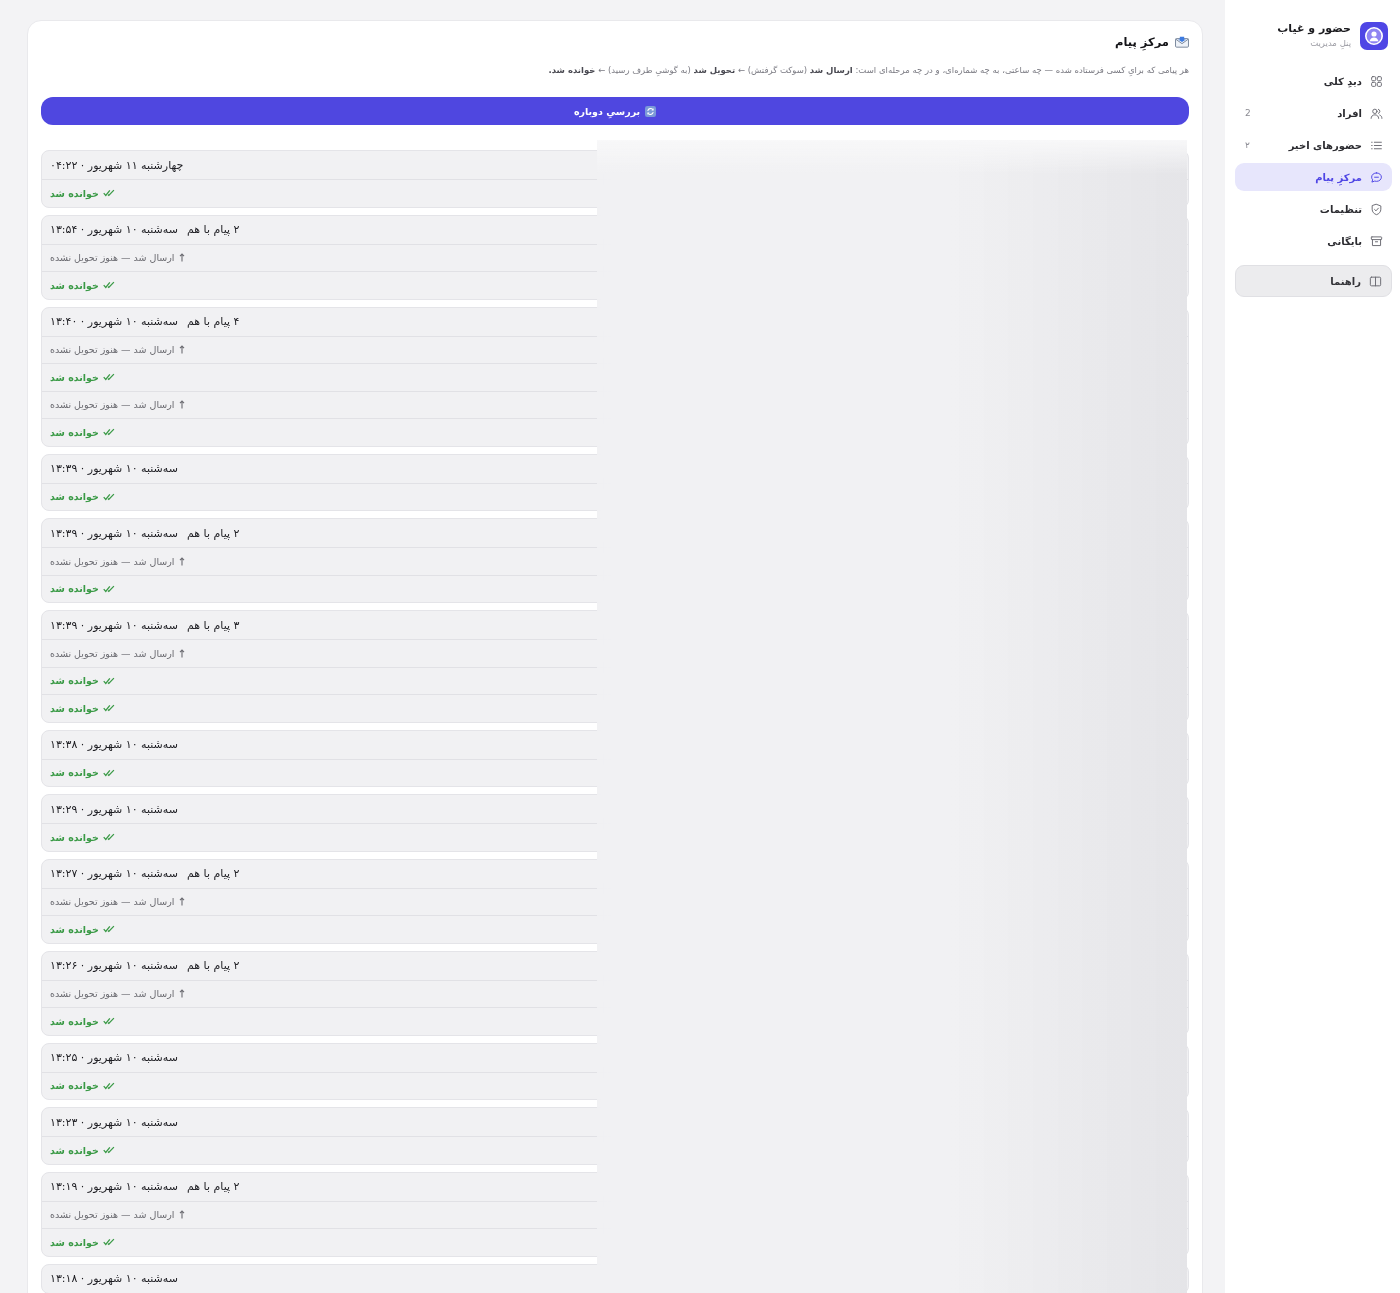 This screenshot has height=1293, width=1400. I want to click on sidebar-item: حضورهای اخیر ۲, so click(1313, 145).